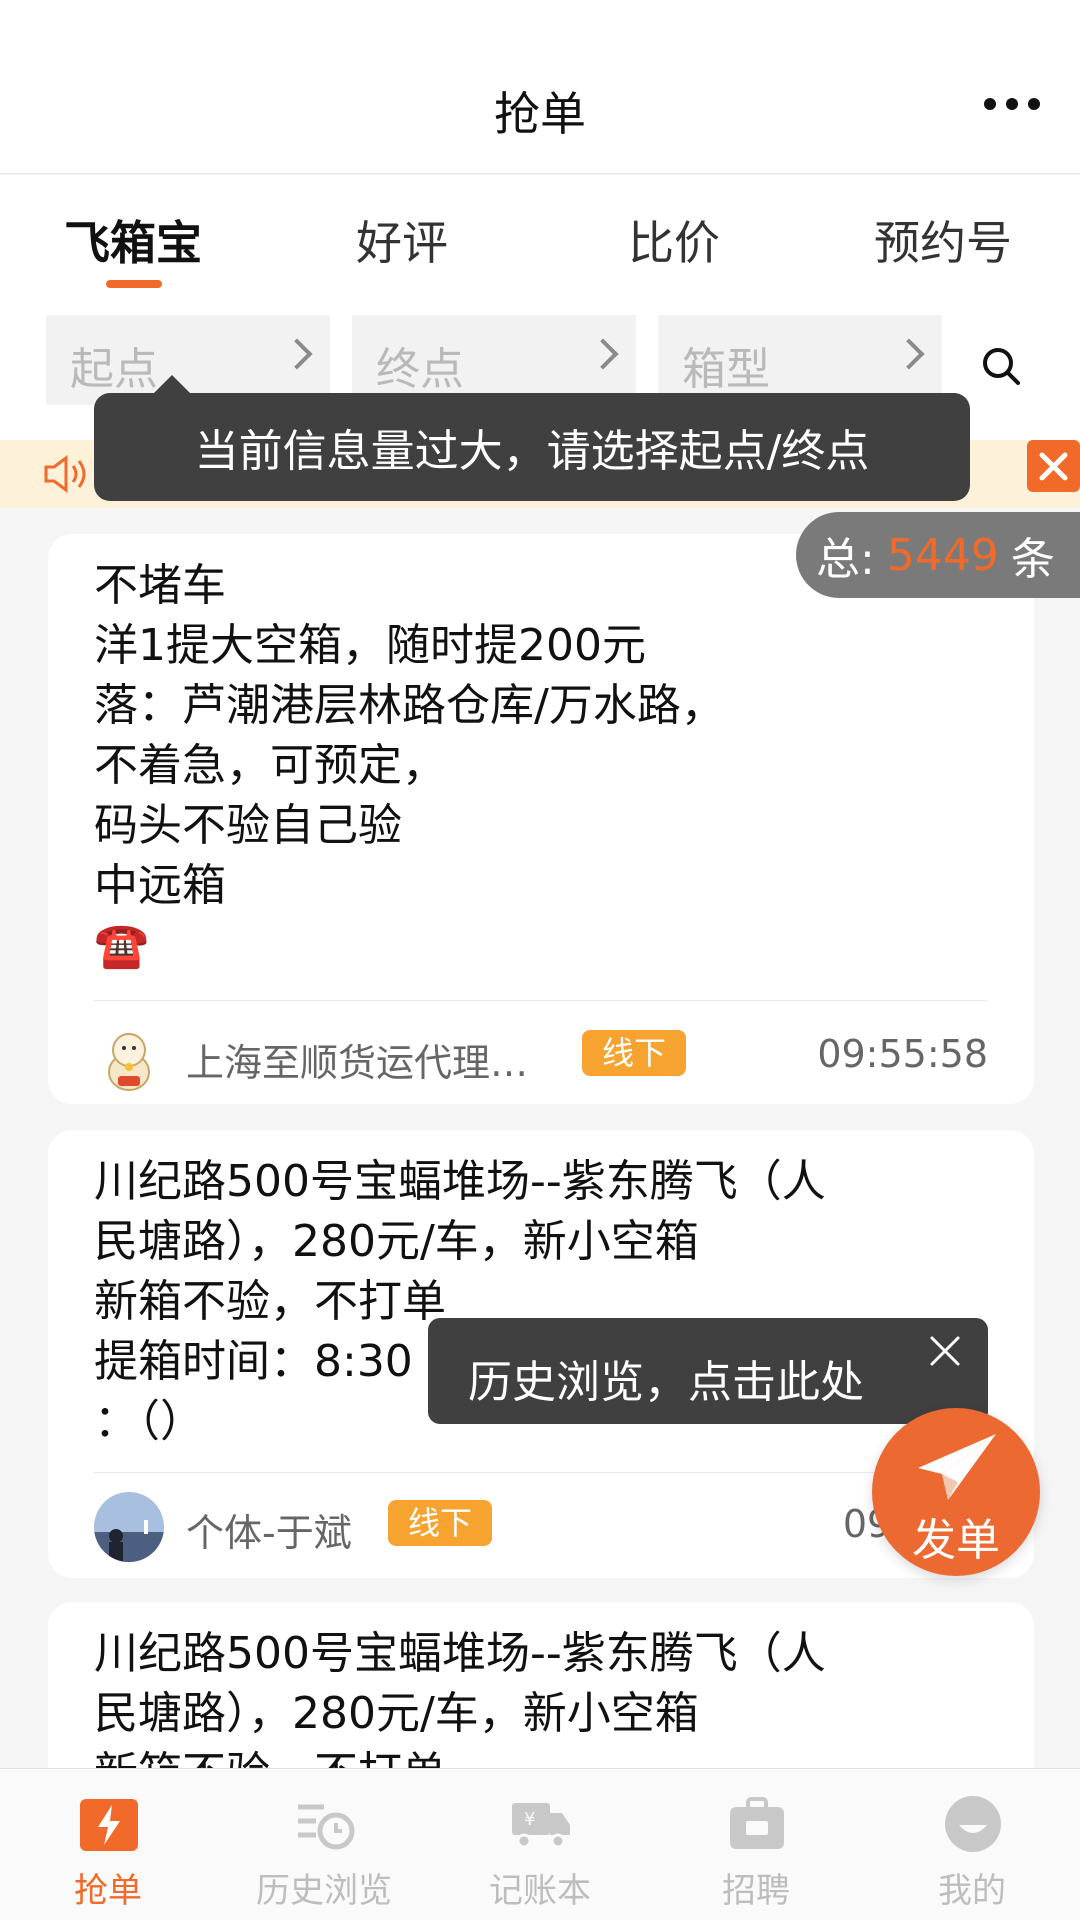  Describe the element at coordinates (1032, 559) in the screenshot. I see `total-suffix: 条` at that location.